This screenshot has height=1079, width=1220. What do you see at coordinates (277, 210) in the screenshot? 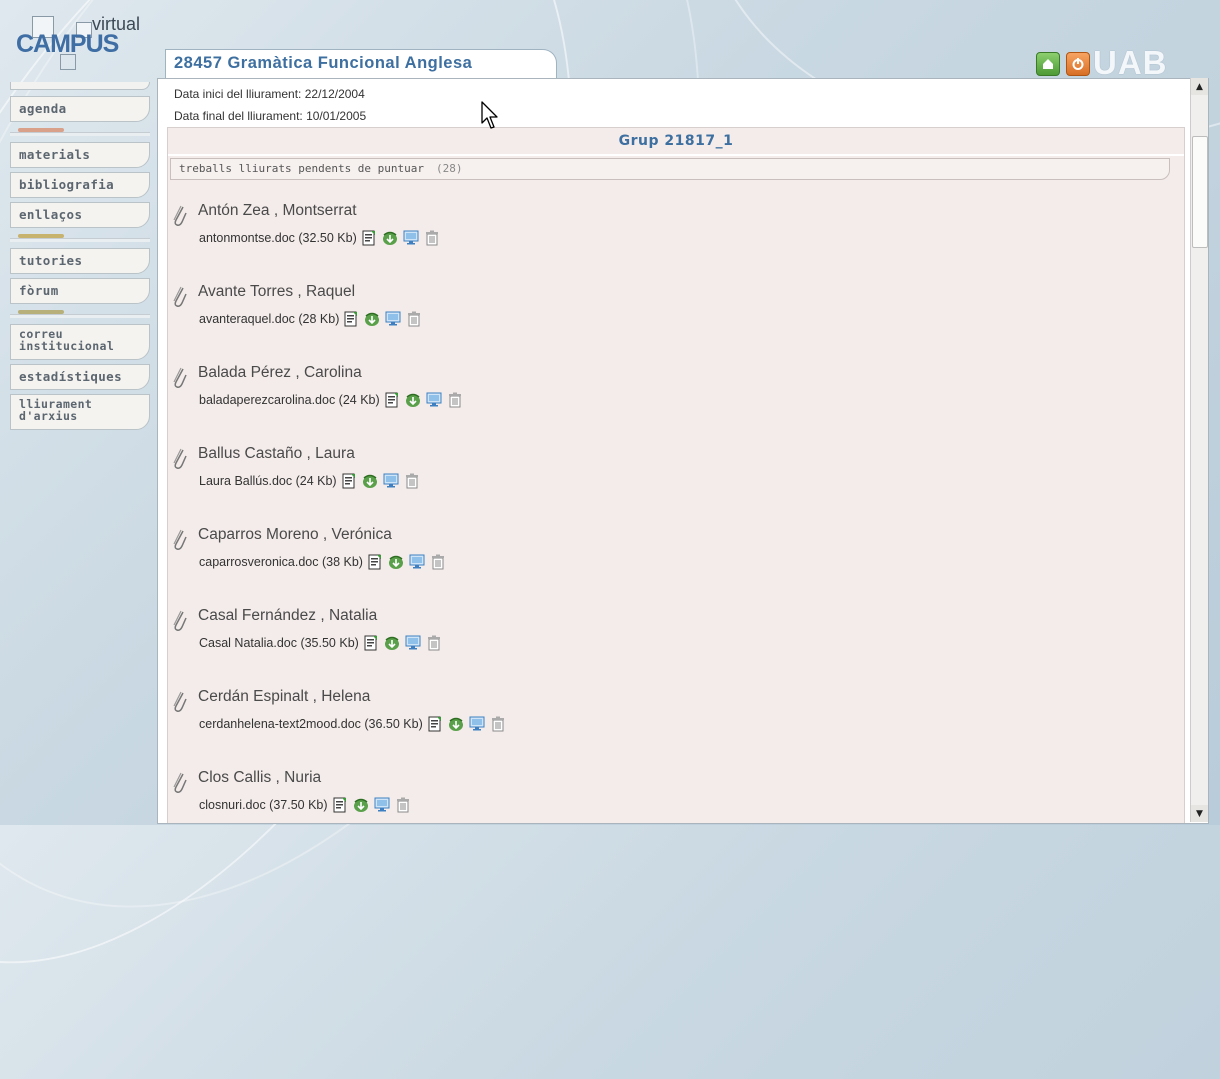
I see `student-name: Antón Zea , Montserrat` at bounding box center [277, 210].